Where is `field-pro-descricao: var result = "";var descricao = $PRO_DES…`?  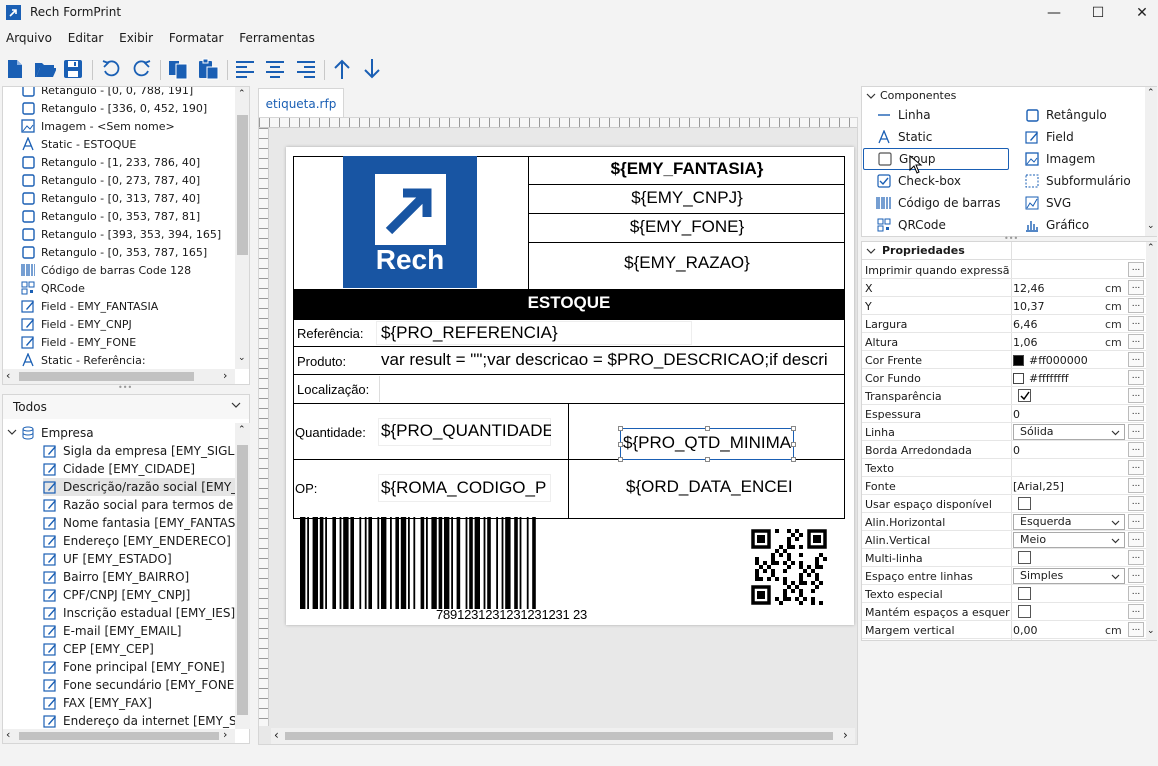
field-pro-descricao: var result = "";var descricao = $PRO_DES… is located at coordinates (613, 360).